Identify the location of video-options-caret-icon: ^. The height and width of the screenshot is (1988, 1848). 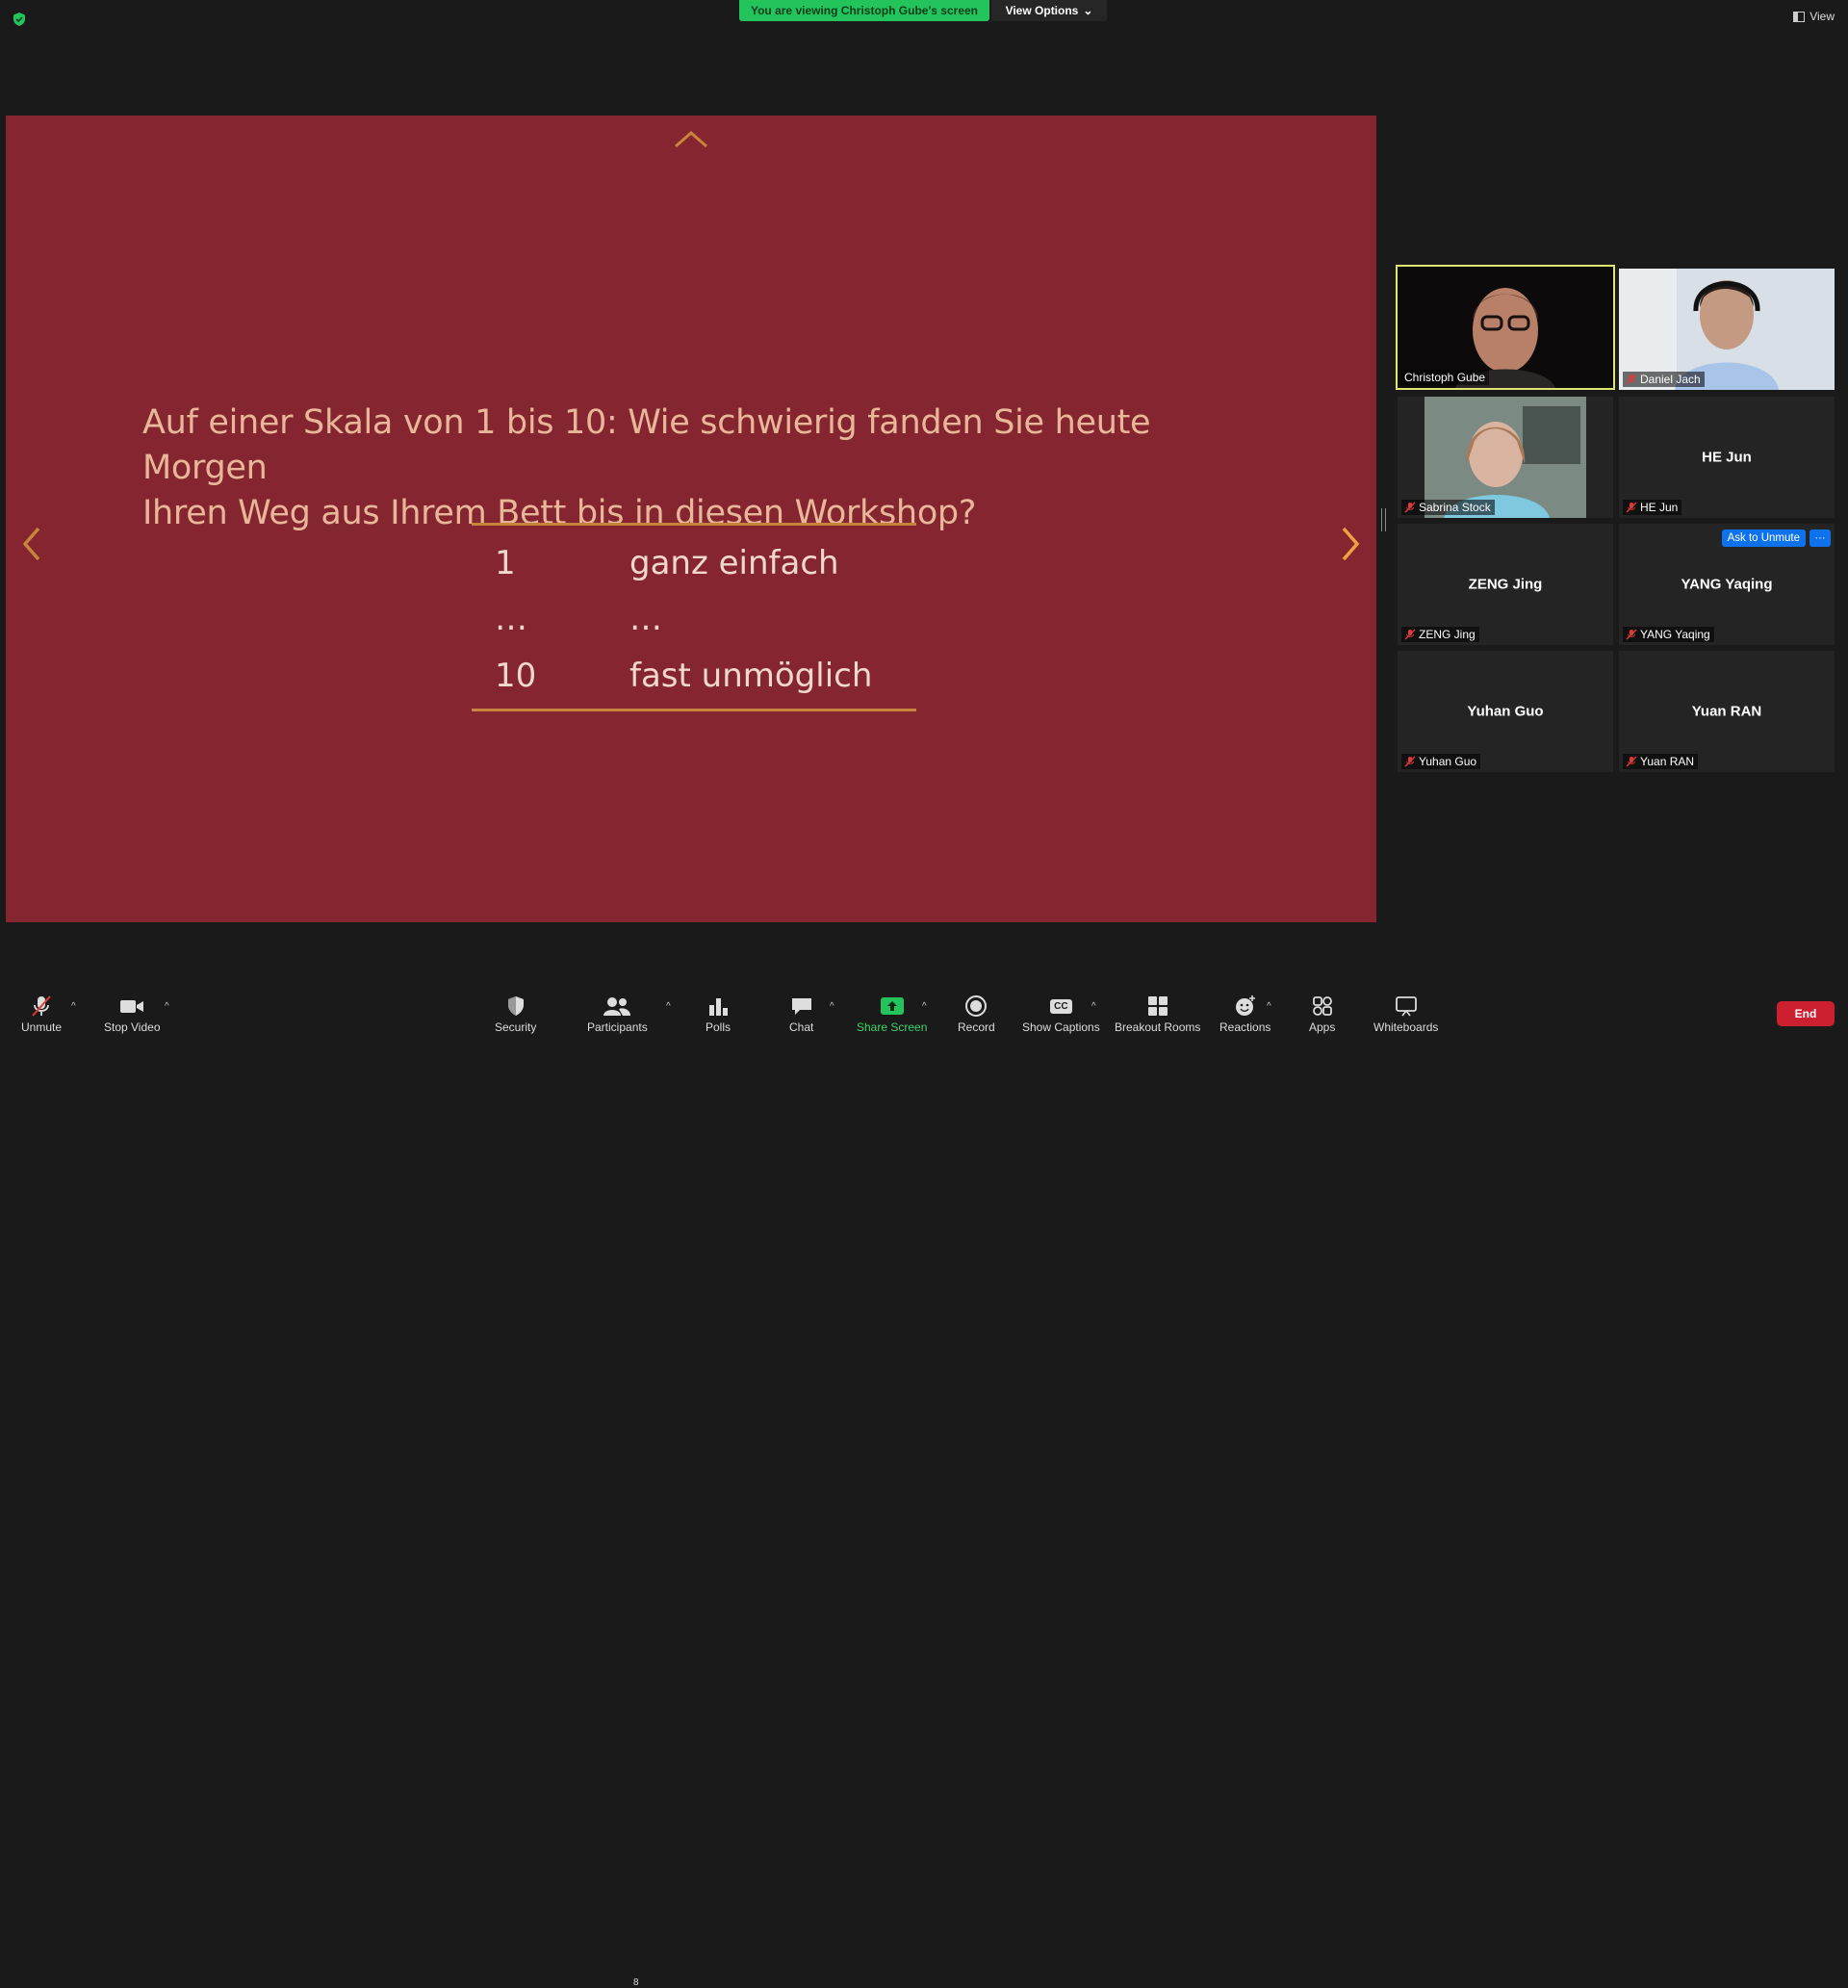
(167, 1006).